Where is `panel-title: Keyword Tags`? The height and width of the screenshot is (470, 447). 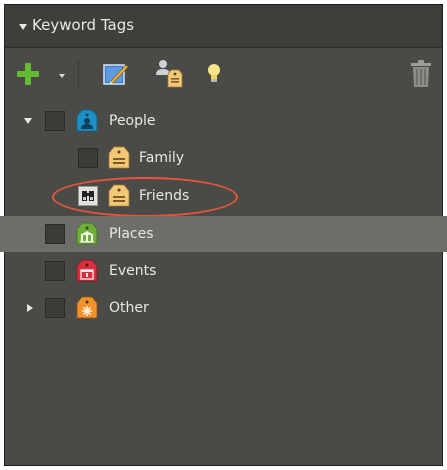
panel-title: Keyword Tags is located at coordinates (83, 25).